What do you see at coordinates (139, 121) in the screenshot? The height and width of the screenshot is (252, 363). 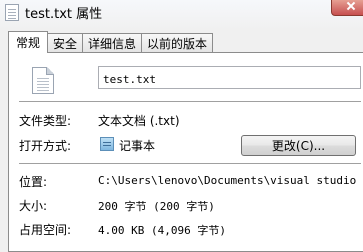 I see `file-type-value: 文本文档 (.txt)` at bounding box center [139, 121].